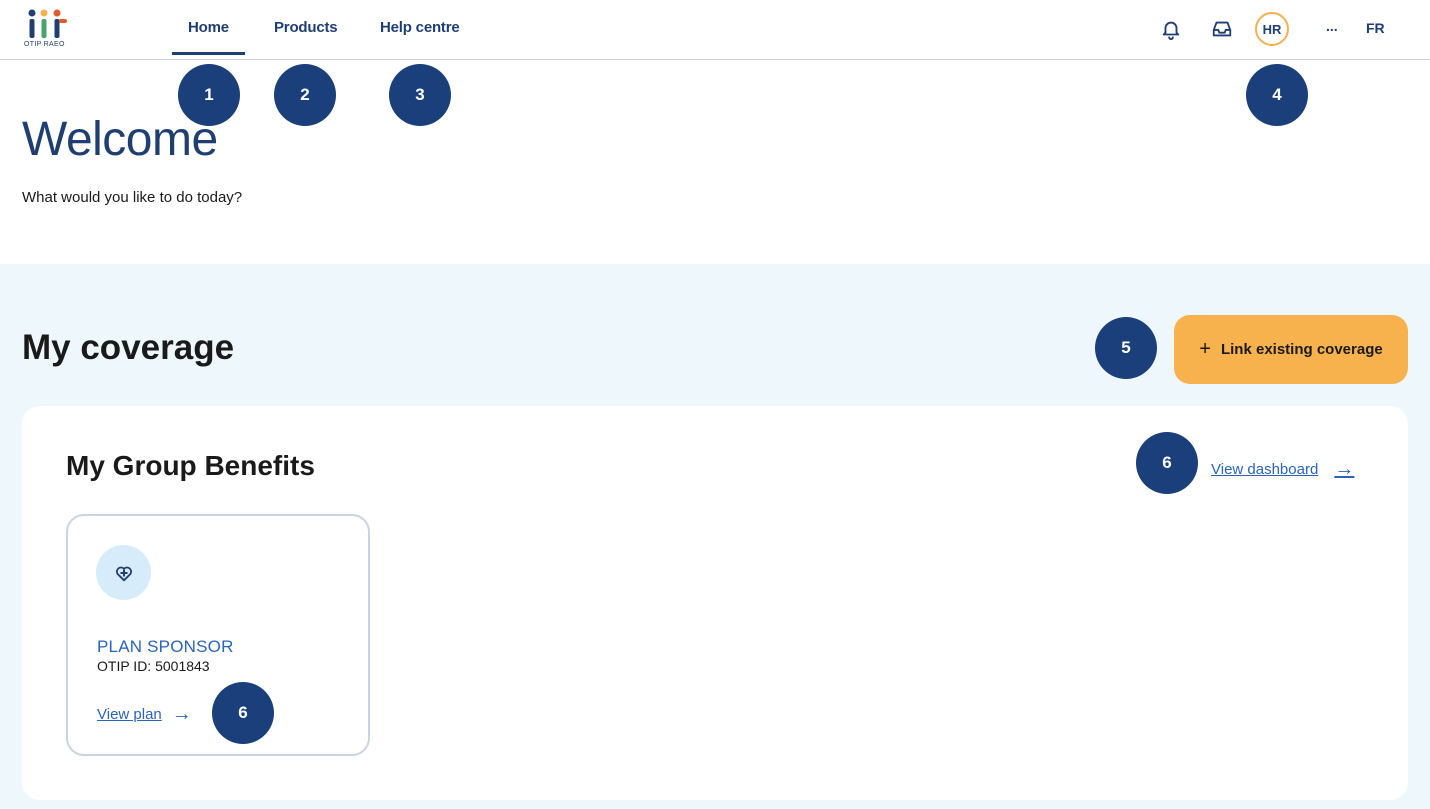  What do you see at coordinates (1222, 29) in the screenshot?
I see `inbox-icon` at bounding box center [1222, 29].